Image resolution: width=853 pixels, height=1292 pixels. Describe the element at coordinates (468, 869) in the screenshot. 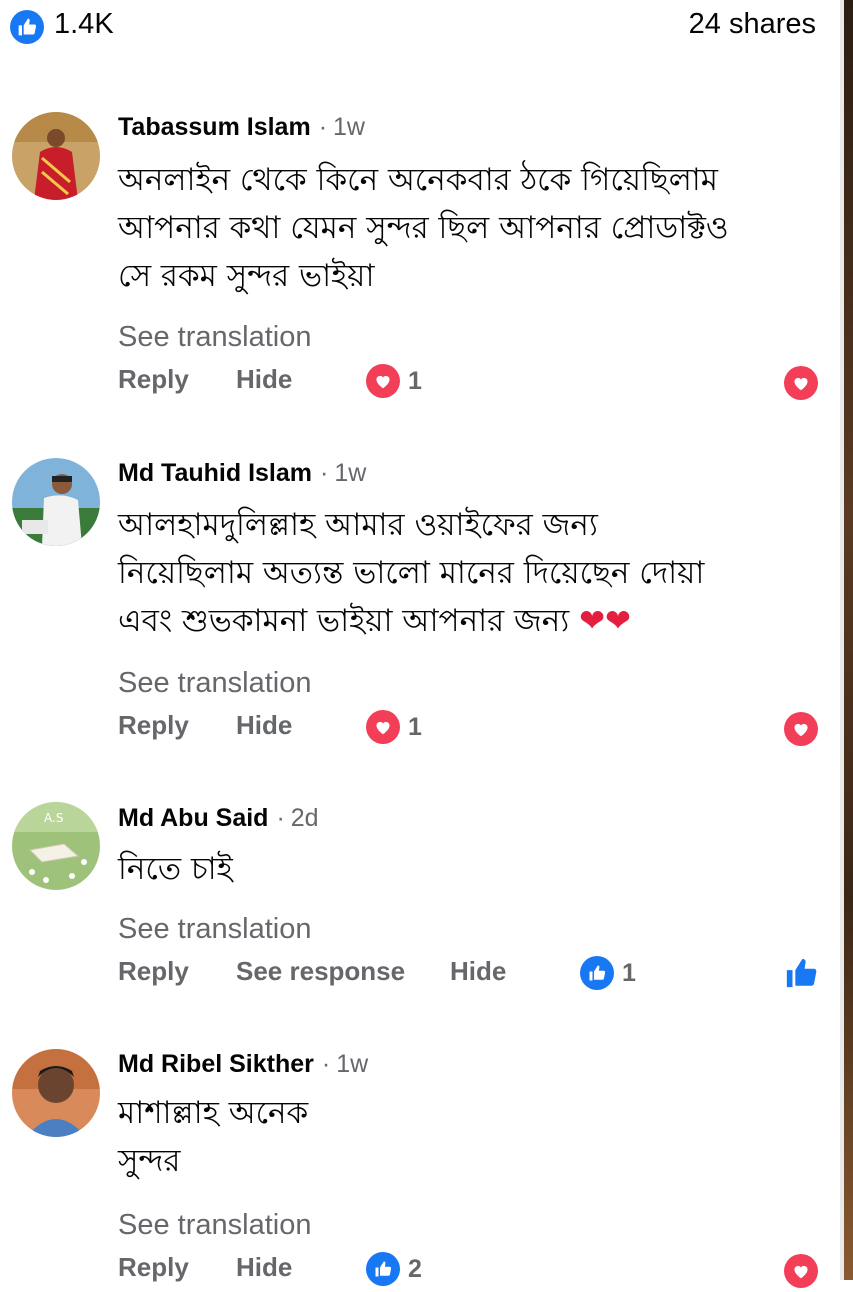

I see `comment-text: নিতে চাই` at that location.